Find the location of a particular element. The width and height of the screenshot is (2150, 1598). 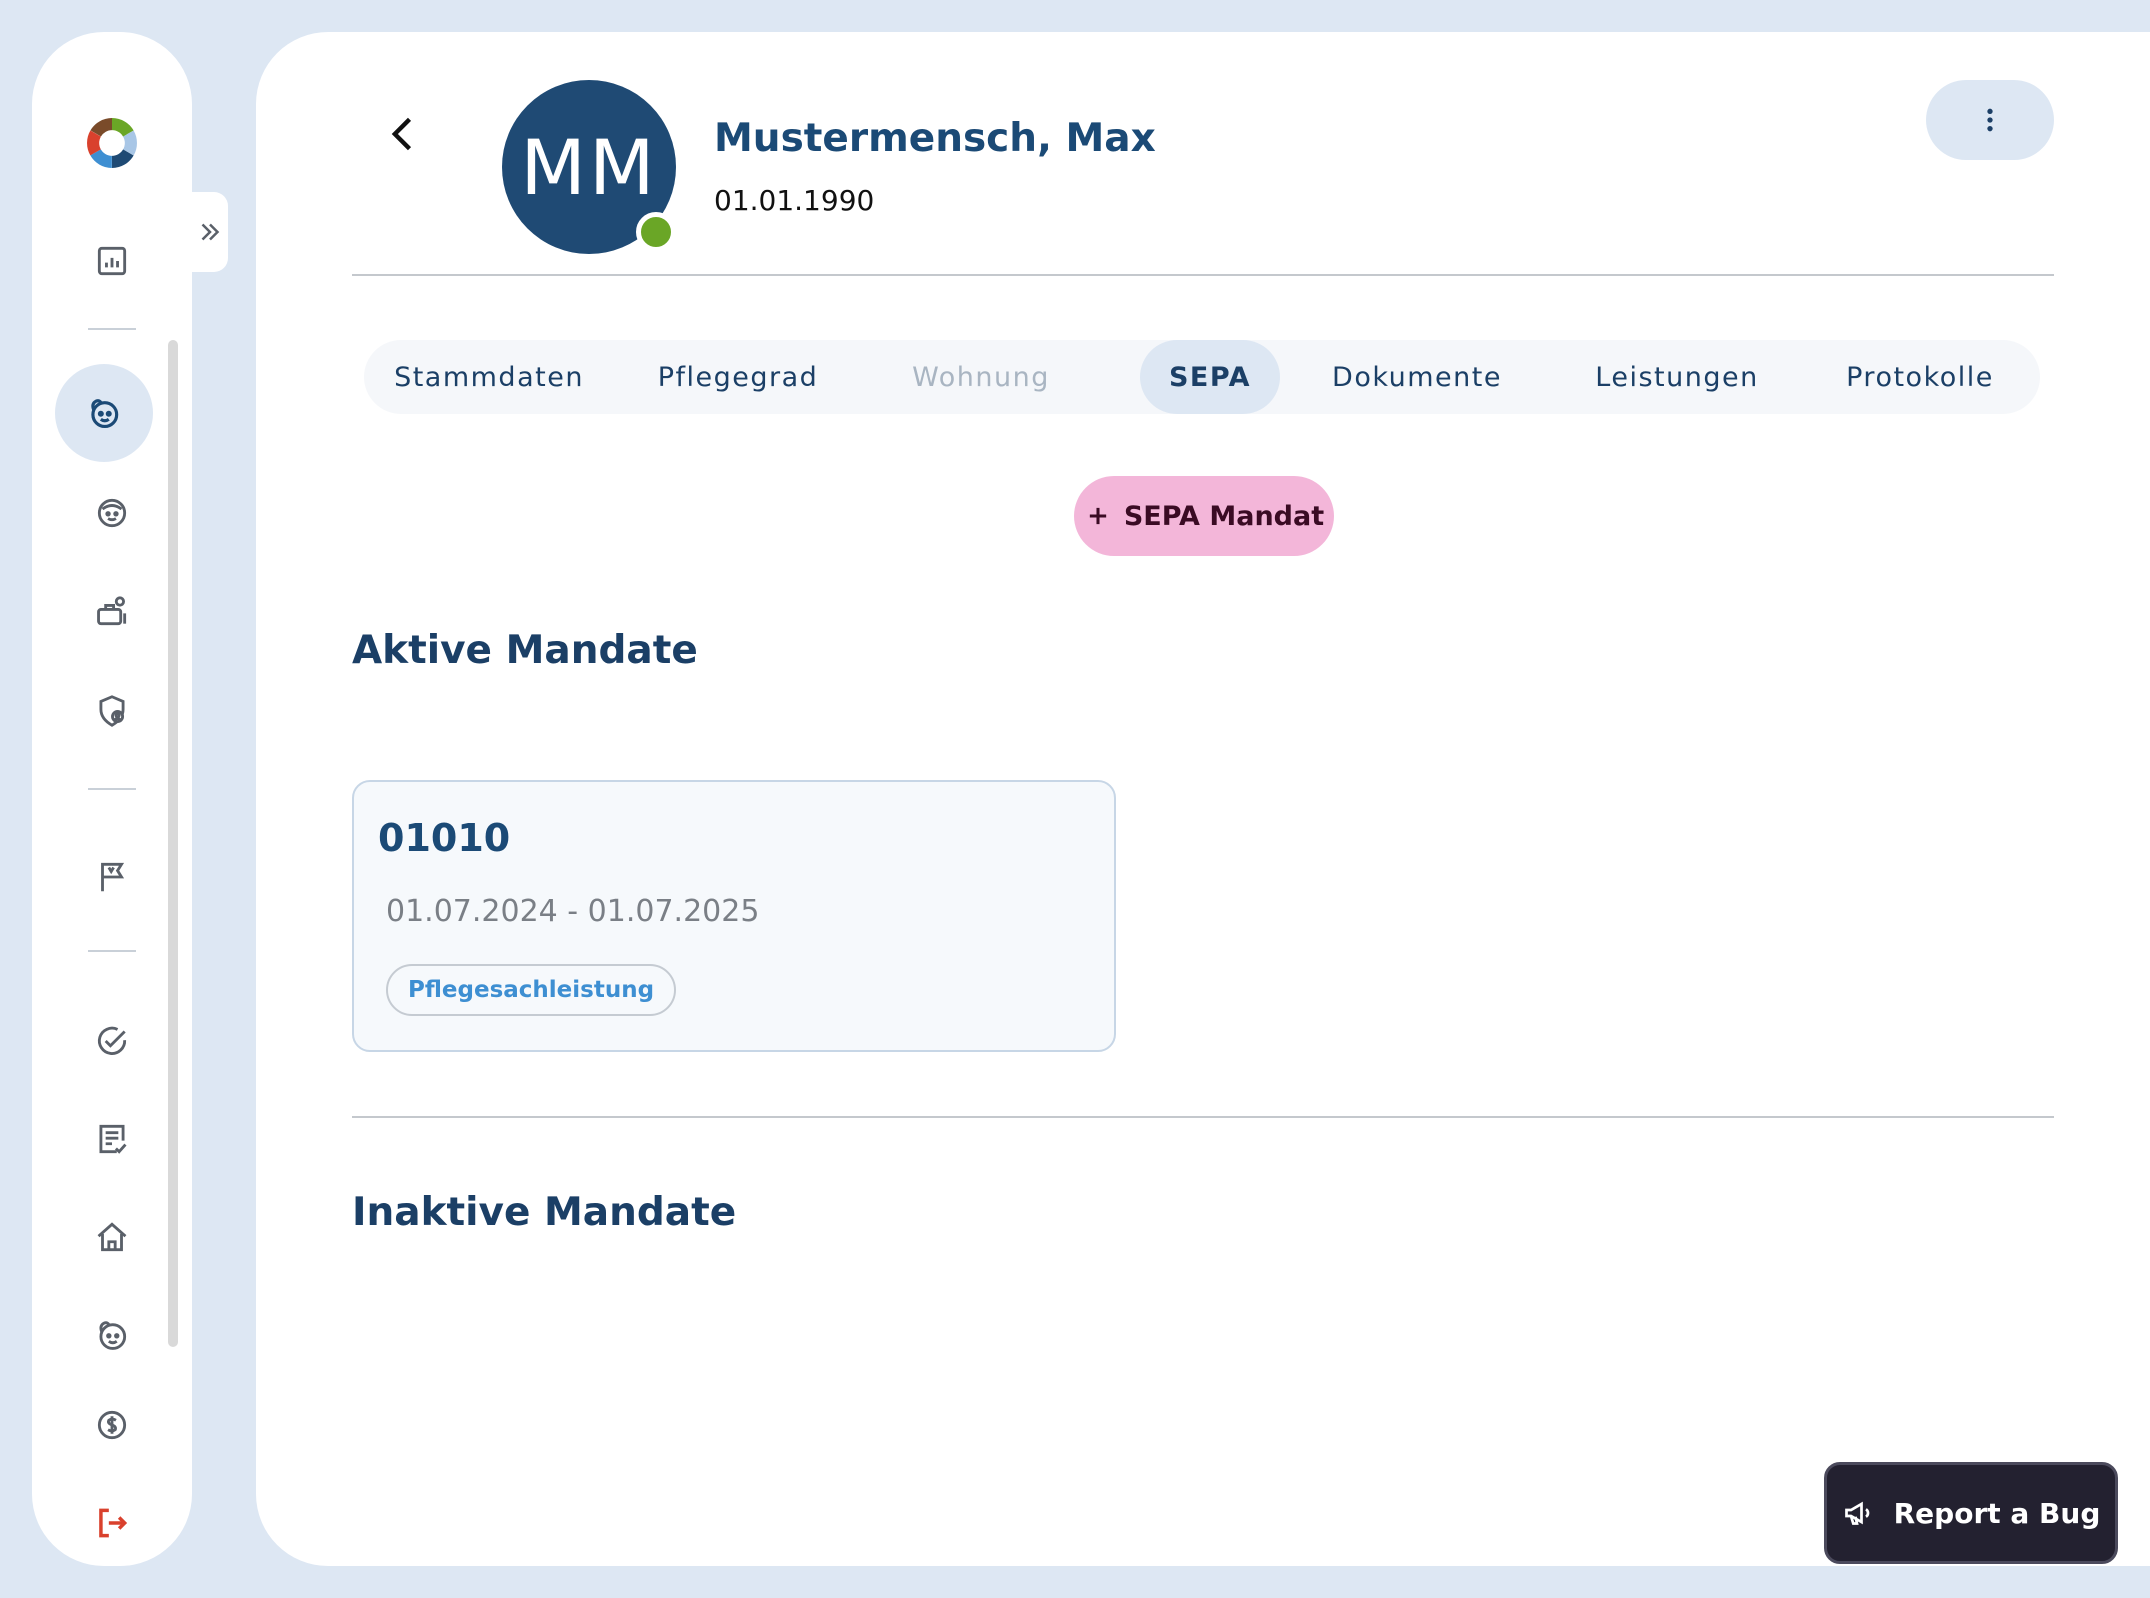

page-title: Mustermensch, Max is located at coordinates (935, 138).